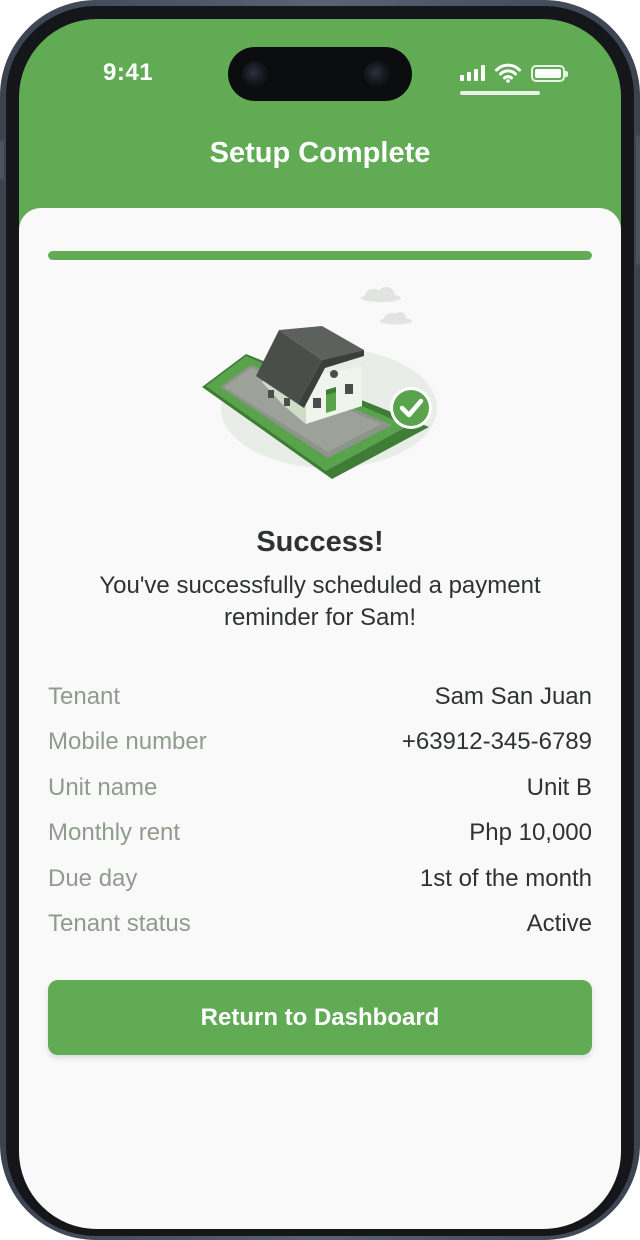 The width and height of the screenshot is (640, 1240). What do you see at coordinates (513, 696) in the screenshot?
I see `detail-value: Sam San Juan` at bounding box center [513, 696].